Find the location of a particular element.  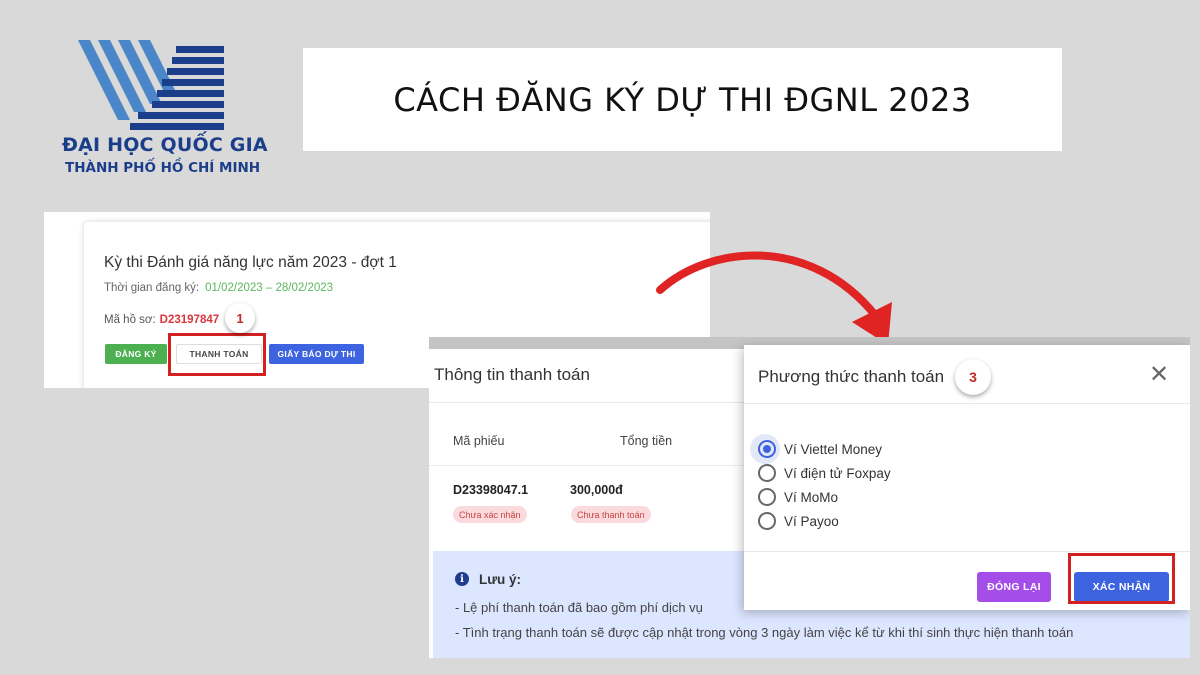

receipt-code: D23398047.1 is located at coordinates (491, 490).